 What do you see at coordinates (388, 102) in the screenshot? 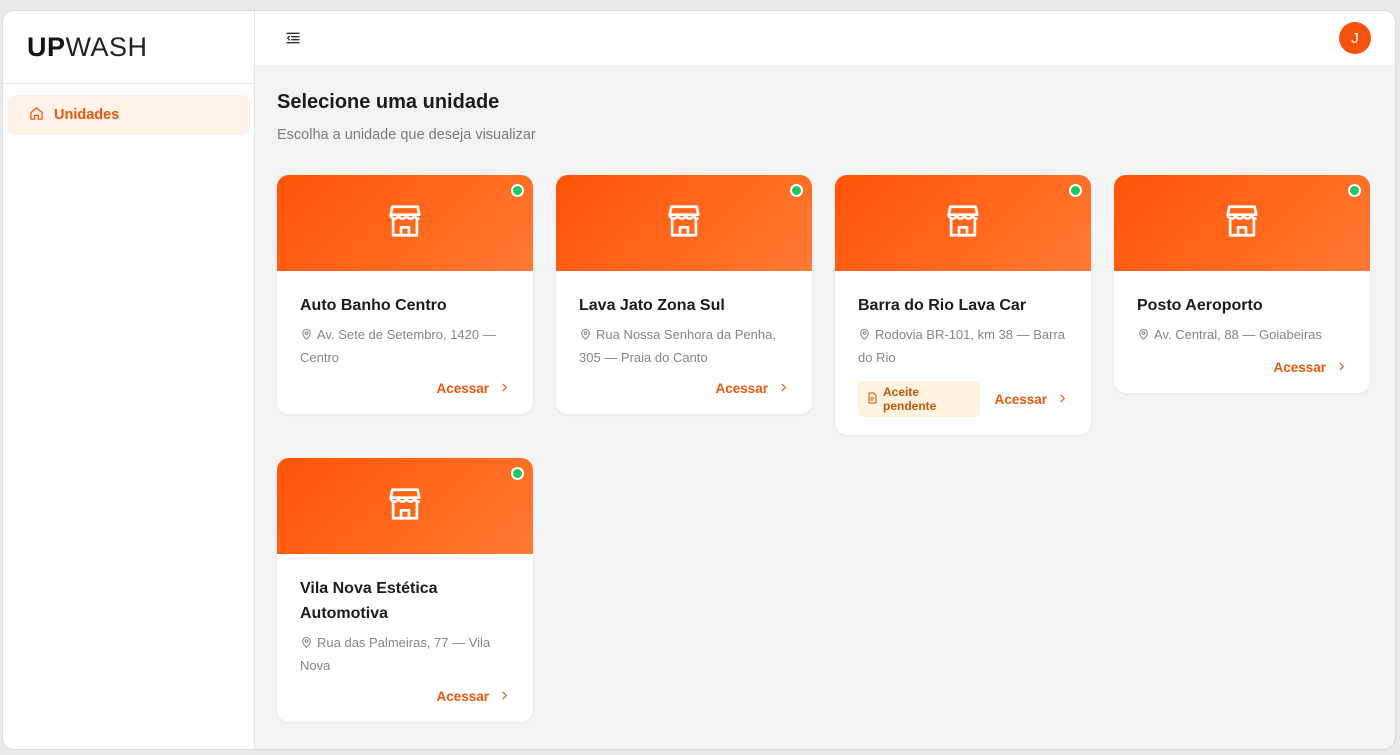
I see `page-title: Selecione uma unidade` at bounding box center [388, 102].